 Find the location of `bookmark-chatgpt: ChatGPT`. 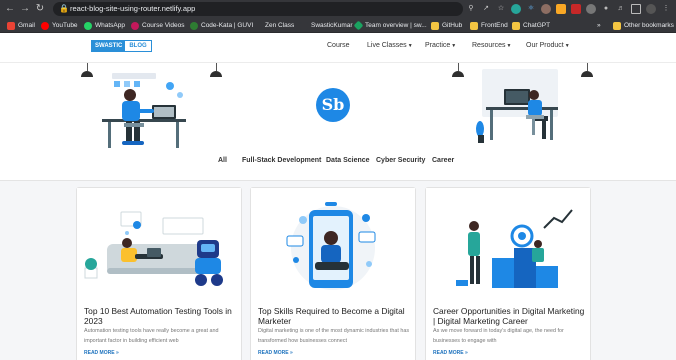

bookmark-chatgpt: ChatGPT is located at coordinates (531, 25).